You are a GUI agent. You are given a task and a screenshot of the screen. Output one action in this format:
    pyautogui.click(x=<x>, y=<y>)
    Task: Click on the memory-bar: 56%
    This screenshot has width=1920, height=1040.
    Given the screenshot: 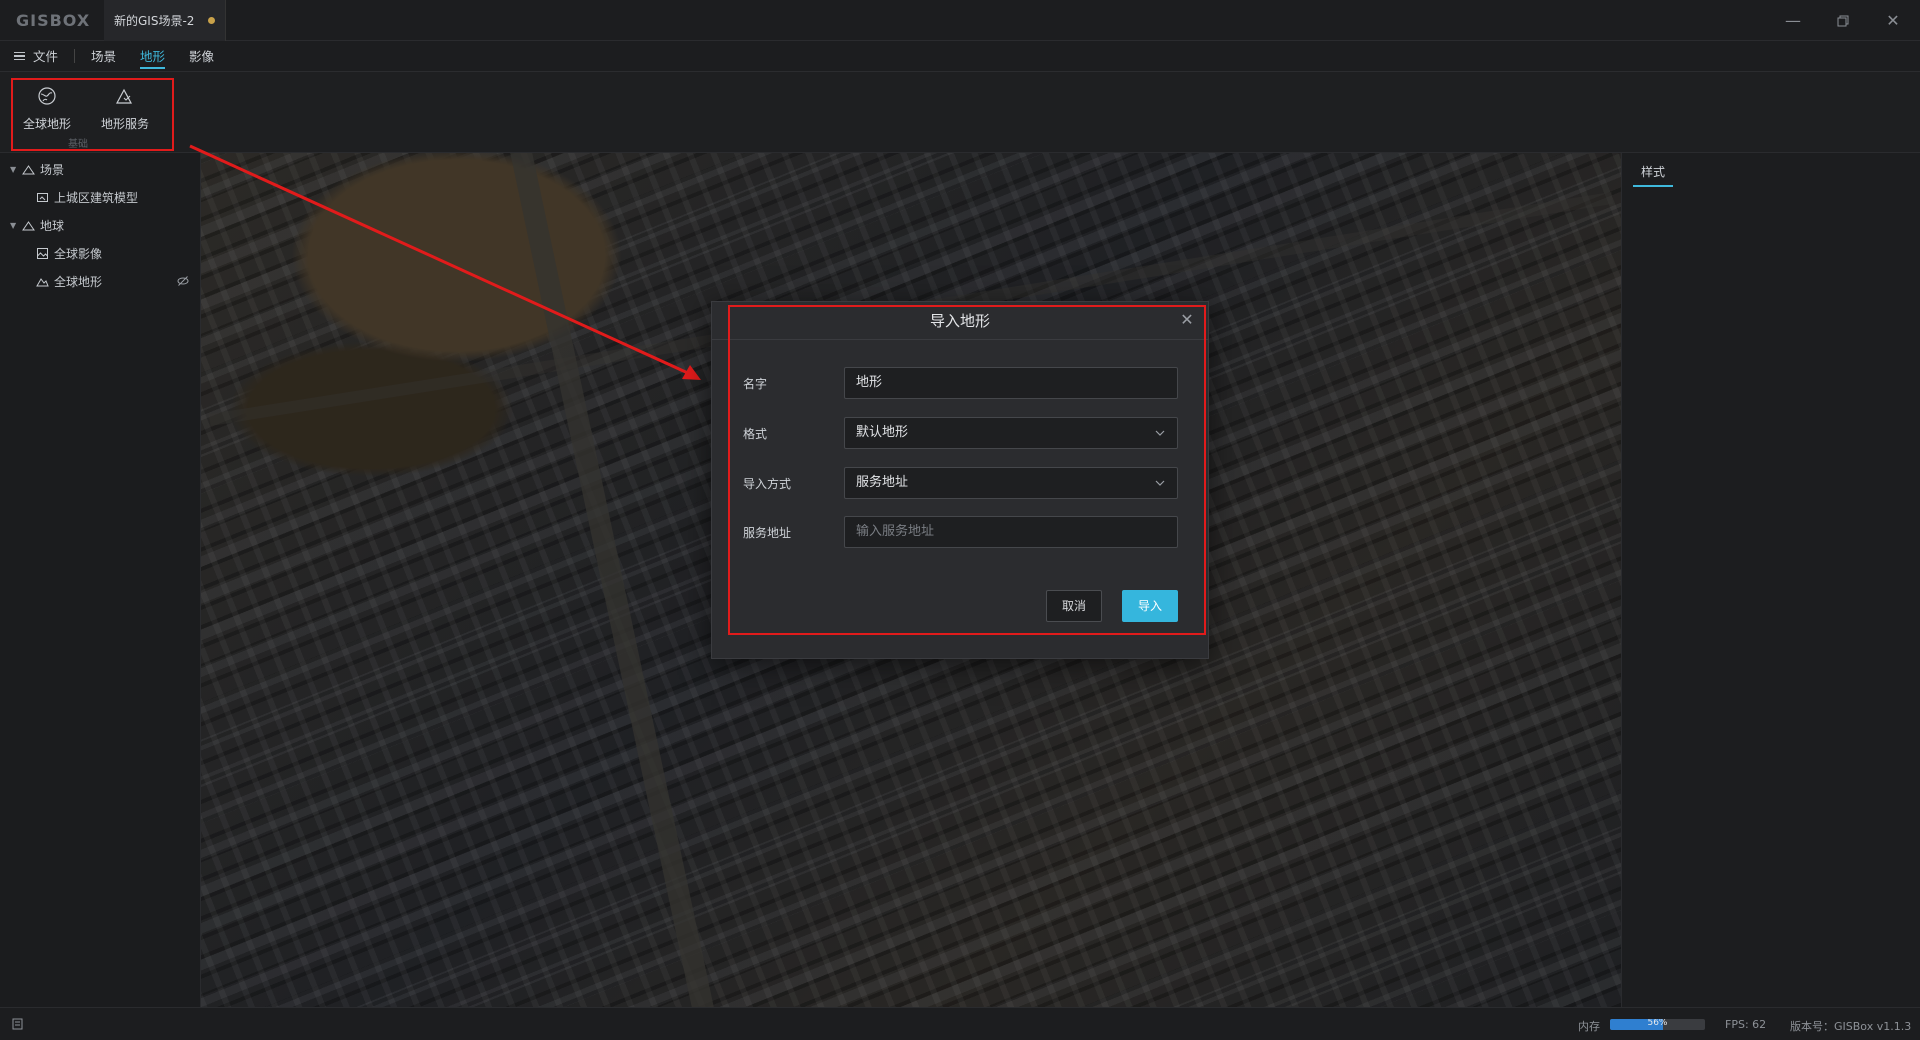 What is the action you would take?
    pyautogui.click(x=1657, y=1024)
    